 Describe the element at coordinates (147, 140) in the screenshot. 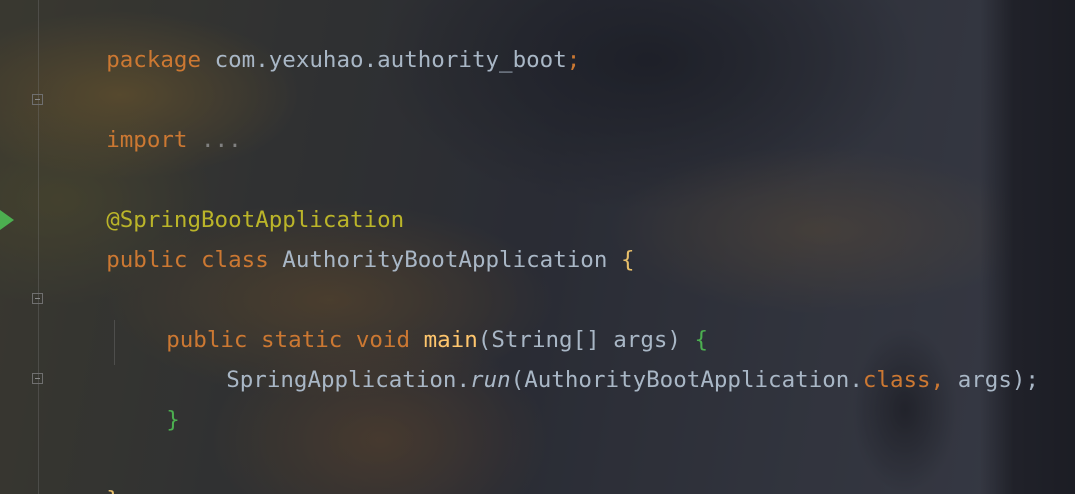

I see `keyword: import` at that location.